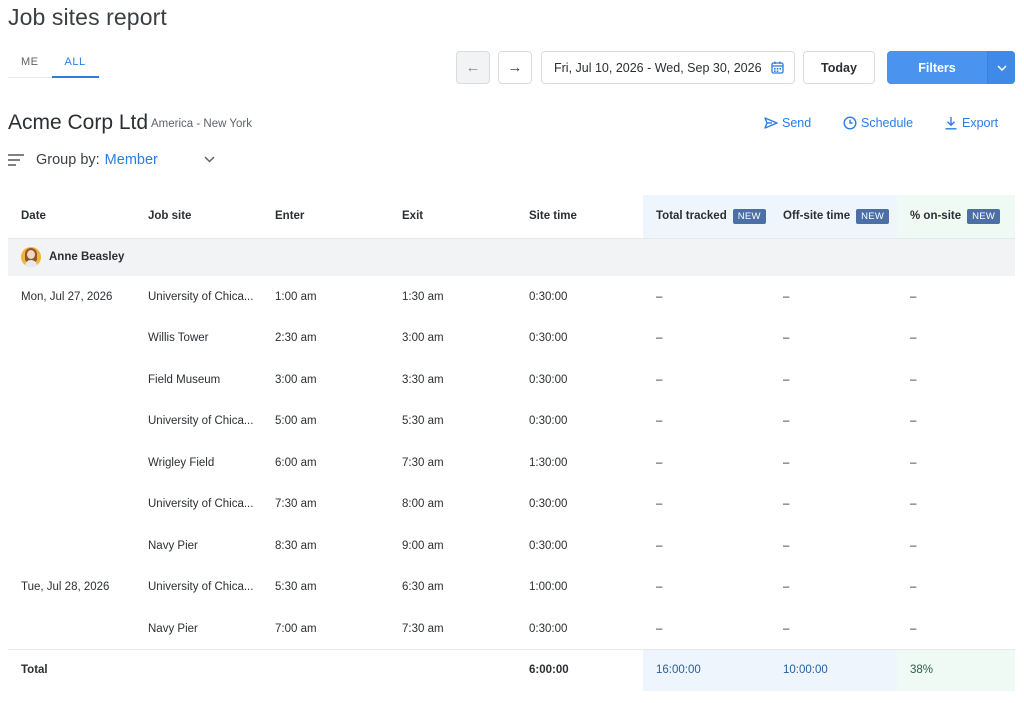 The height and width of the screenshot is (703, 1024). Describe the element at coordinates (296, 296) in the screenshot. I see `cell-enter: 1:00 am` at that location.